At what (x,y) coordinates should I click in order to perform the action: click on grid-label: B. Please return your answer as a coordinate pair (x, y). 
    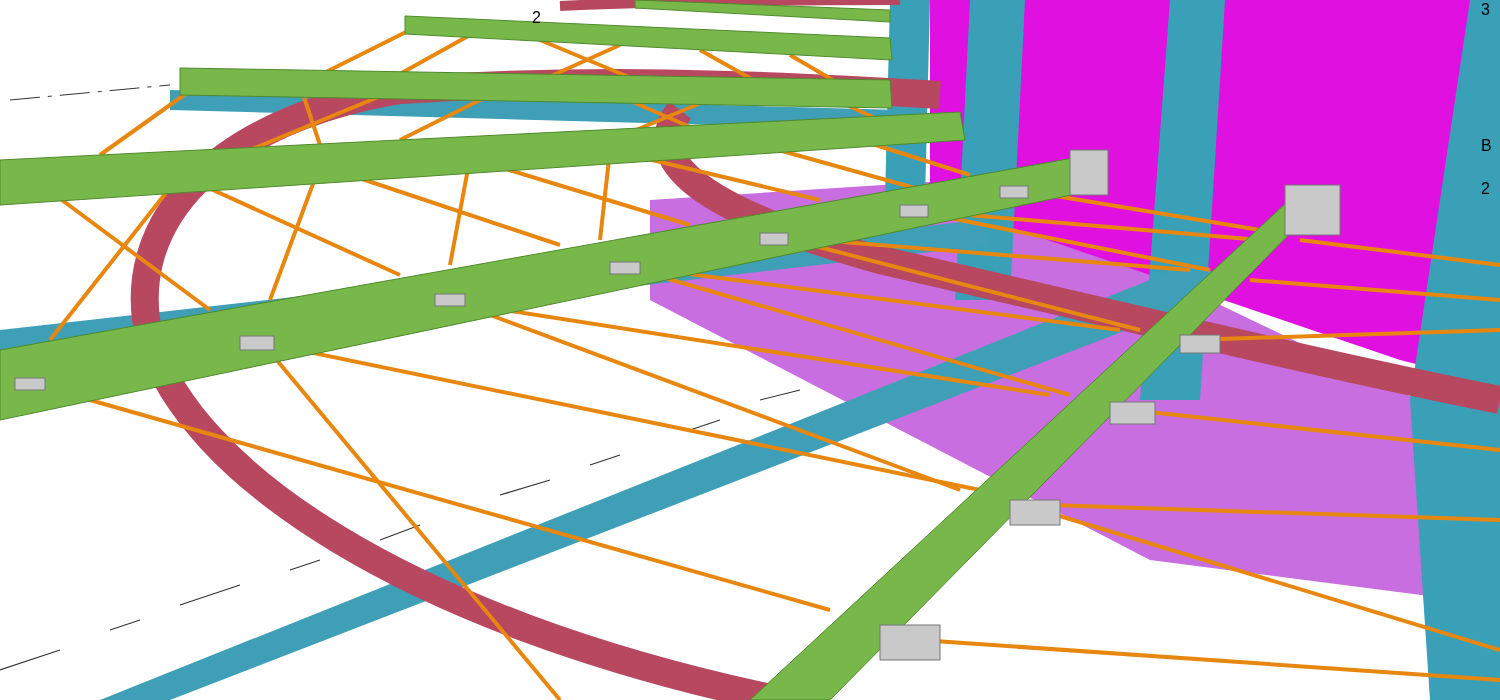
    Looking at the image, I should click on (1486, 146).